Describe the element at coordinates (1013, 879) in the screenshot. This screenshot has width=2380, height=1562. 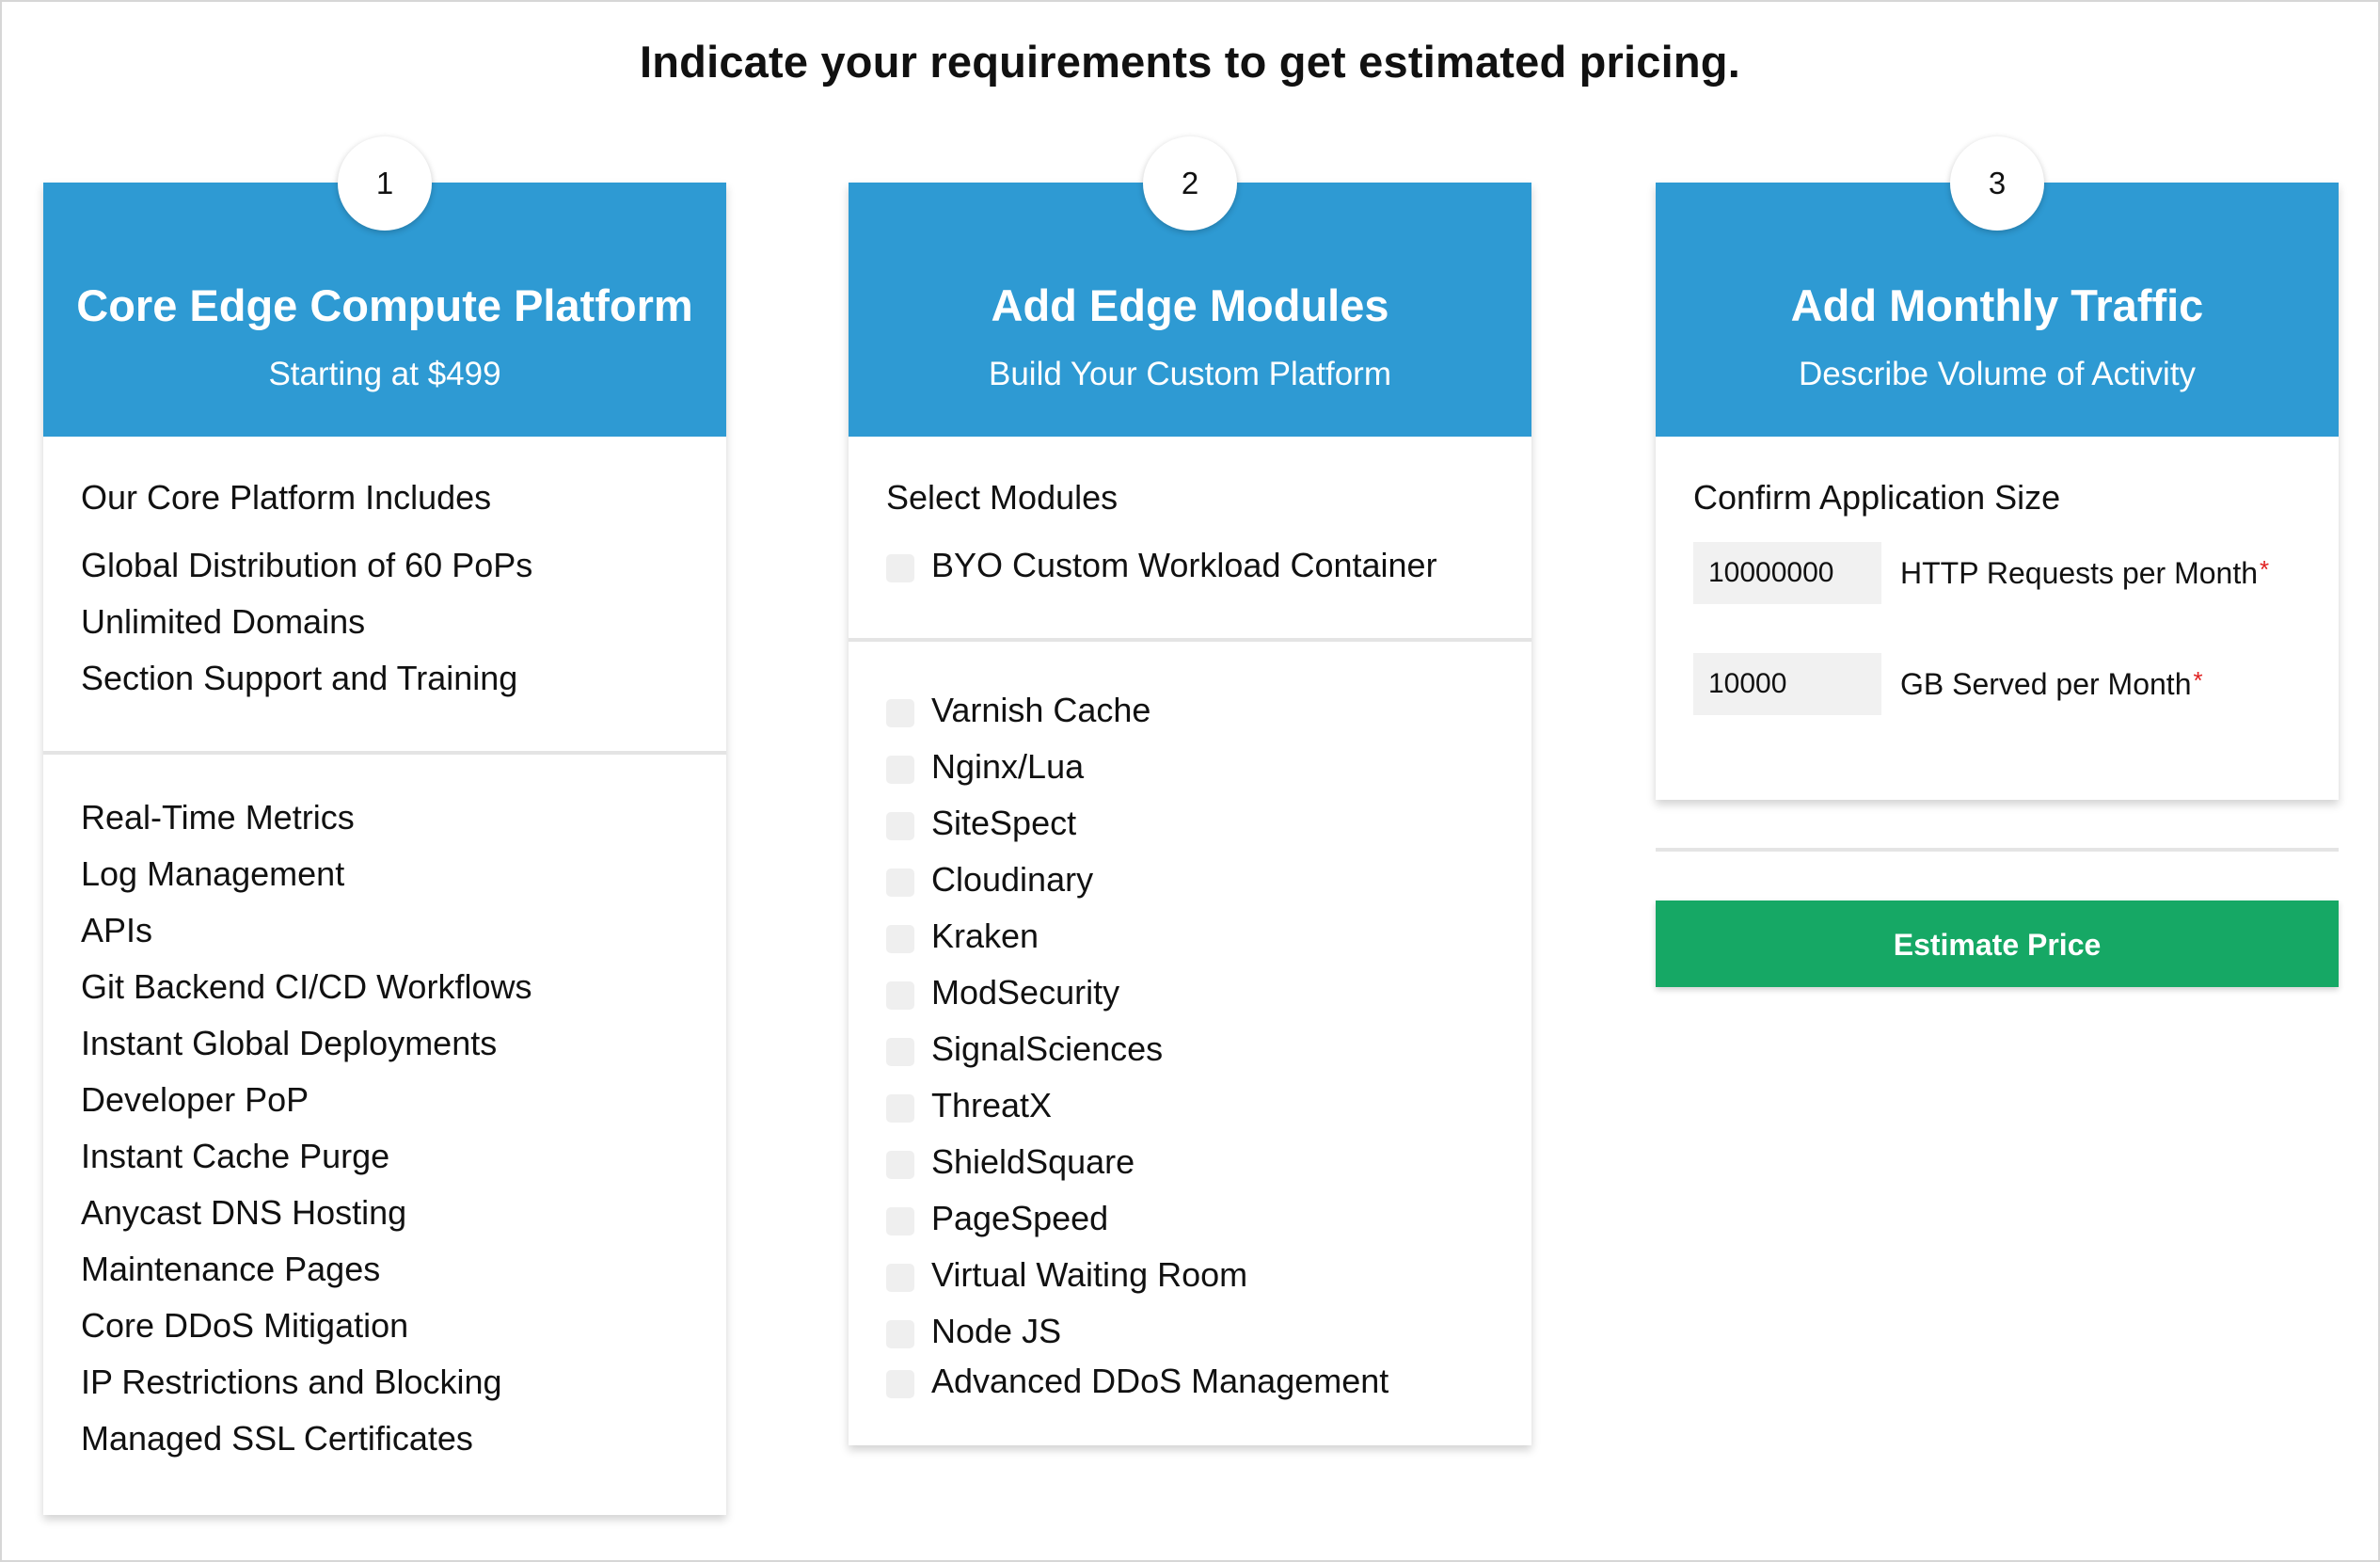
I see `module-label: Cloudinary` at that location.